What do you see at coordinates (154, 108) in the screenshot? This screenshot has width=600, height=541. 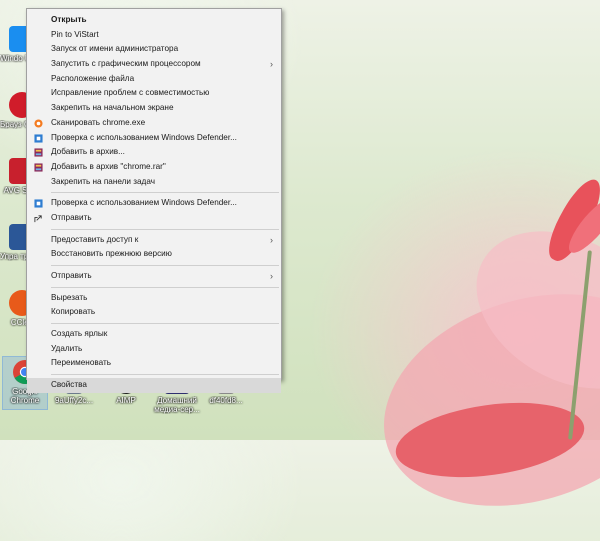 I see `menu-item-pin-to-start: Закрепить на начальном экране` at bounding box center [154, 108].